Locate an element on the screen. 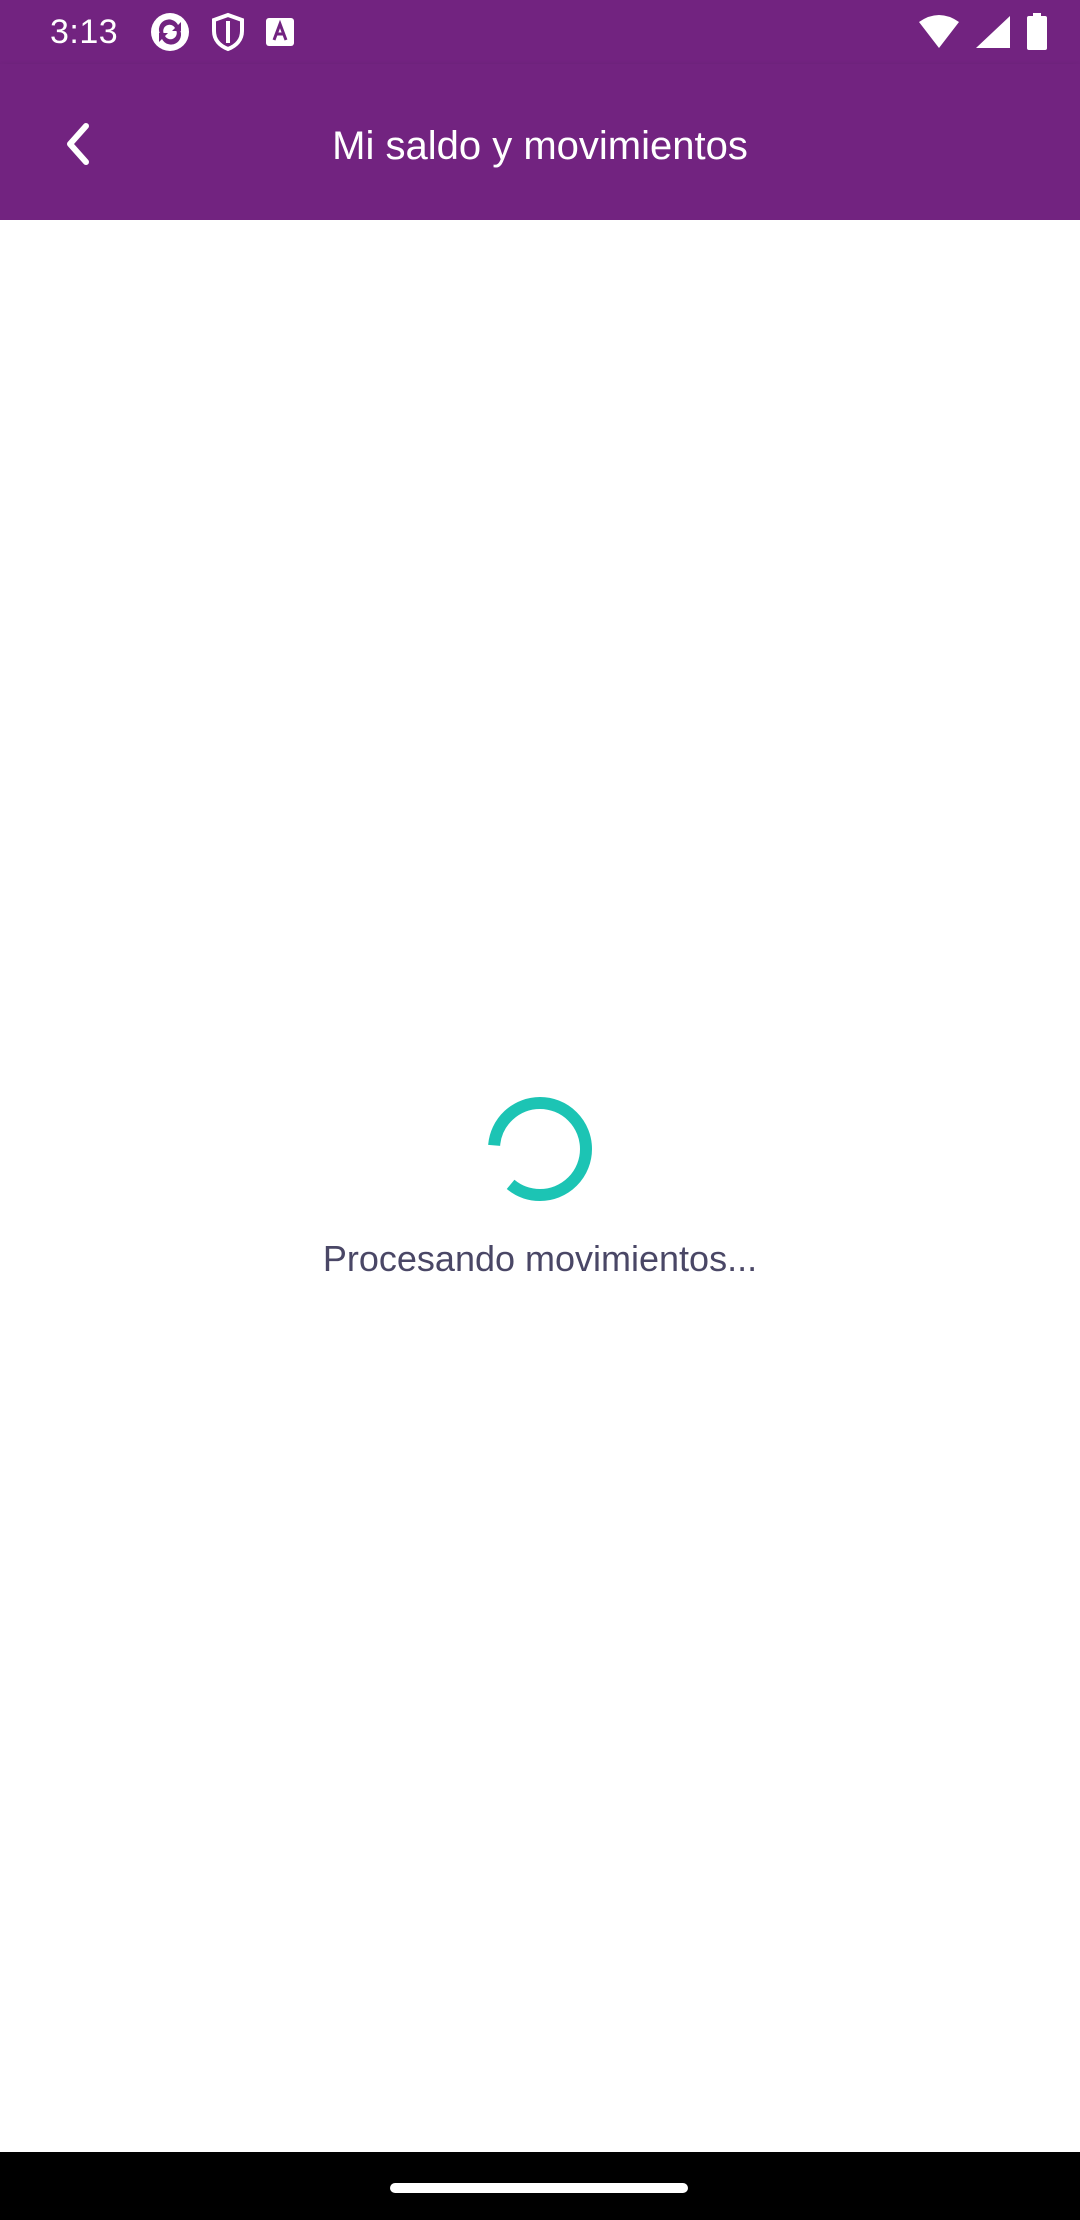 The height and width of the screenshot is (2220, 1080). home-indicator is located at coordinates (539, 2188).